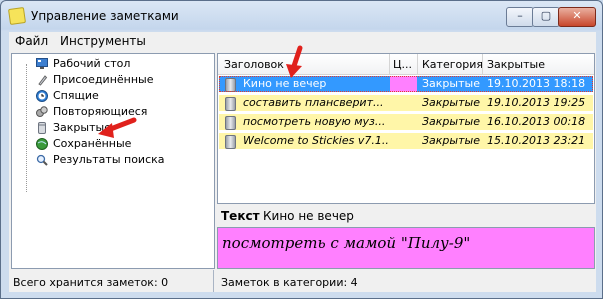 The height and width of the screenshot is (299, 603). I want to click on detail-header: Текст Кино не вечер, so click(405, 215).